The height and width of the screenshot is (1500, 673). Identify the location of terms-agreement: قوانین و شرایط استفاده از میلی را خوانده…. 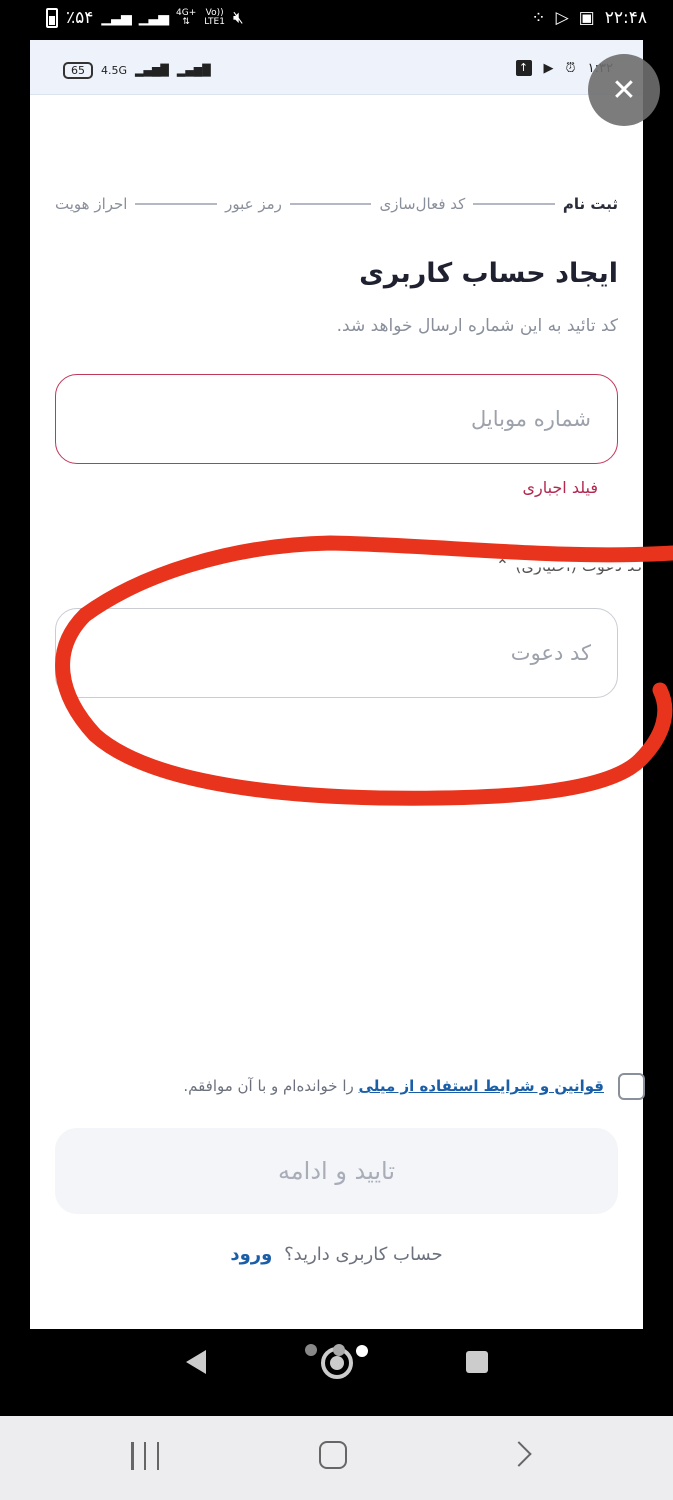
(414, 1086).